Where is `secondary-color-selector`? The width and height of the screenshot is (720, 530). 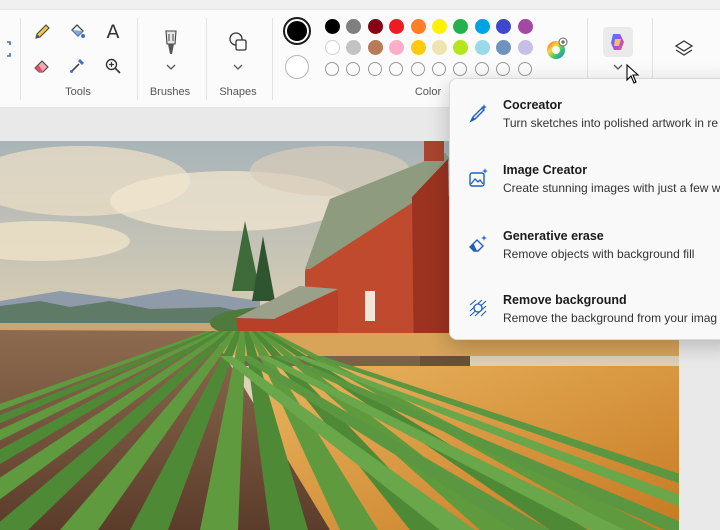
secondary-color-selector is located at coordinates (297, 67).